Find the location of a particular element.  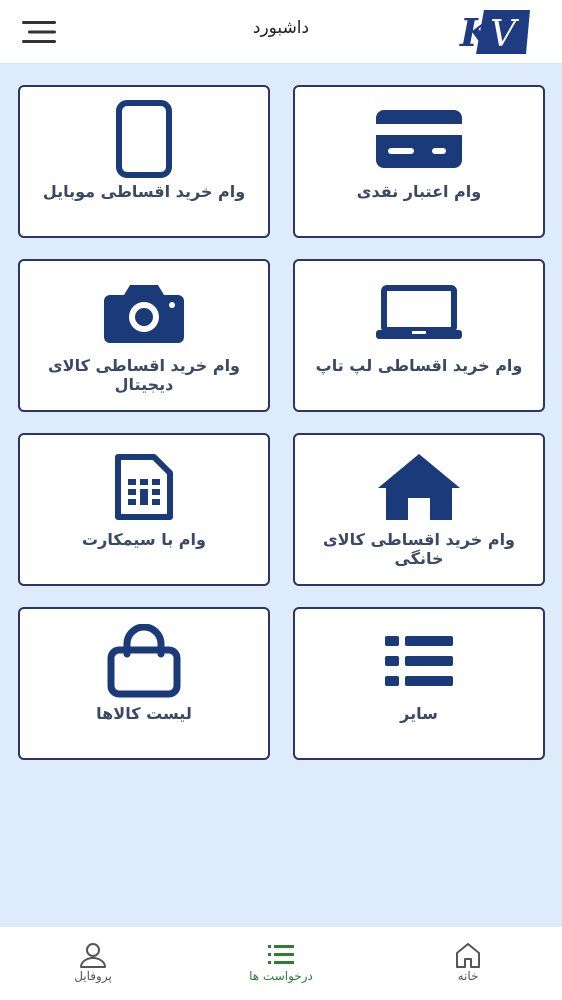

credit-card-icon is located at coordinates (419, 139).